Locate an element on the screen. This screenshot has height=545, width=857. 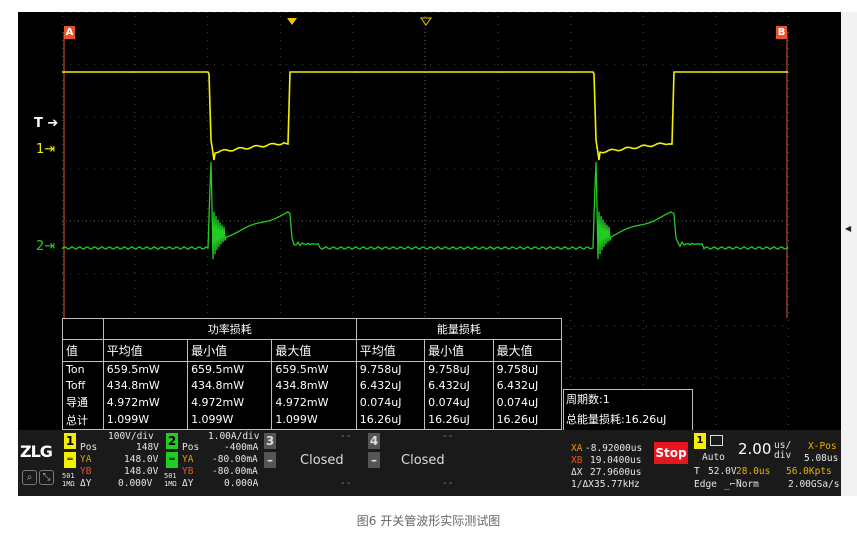
ch1-yb: 148.0V is located at coordinates (141, 471).